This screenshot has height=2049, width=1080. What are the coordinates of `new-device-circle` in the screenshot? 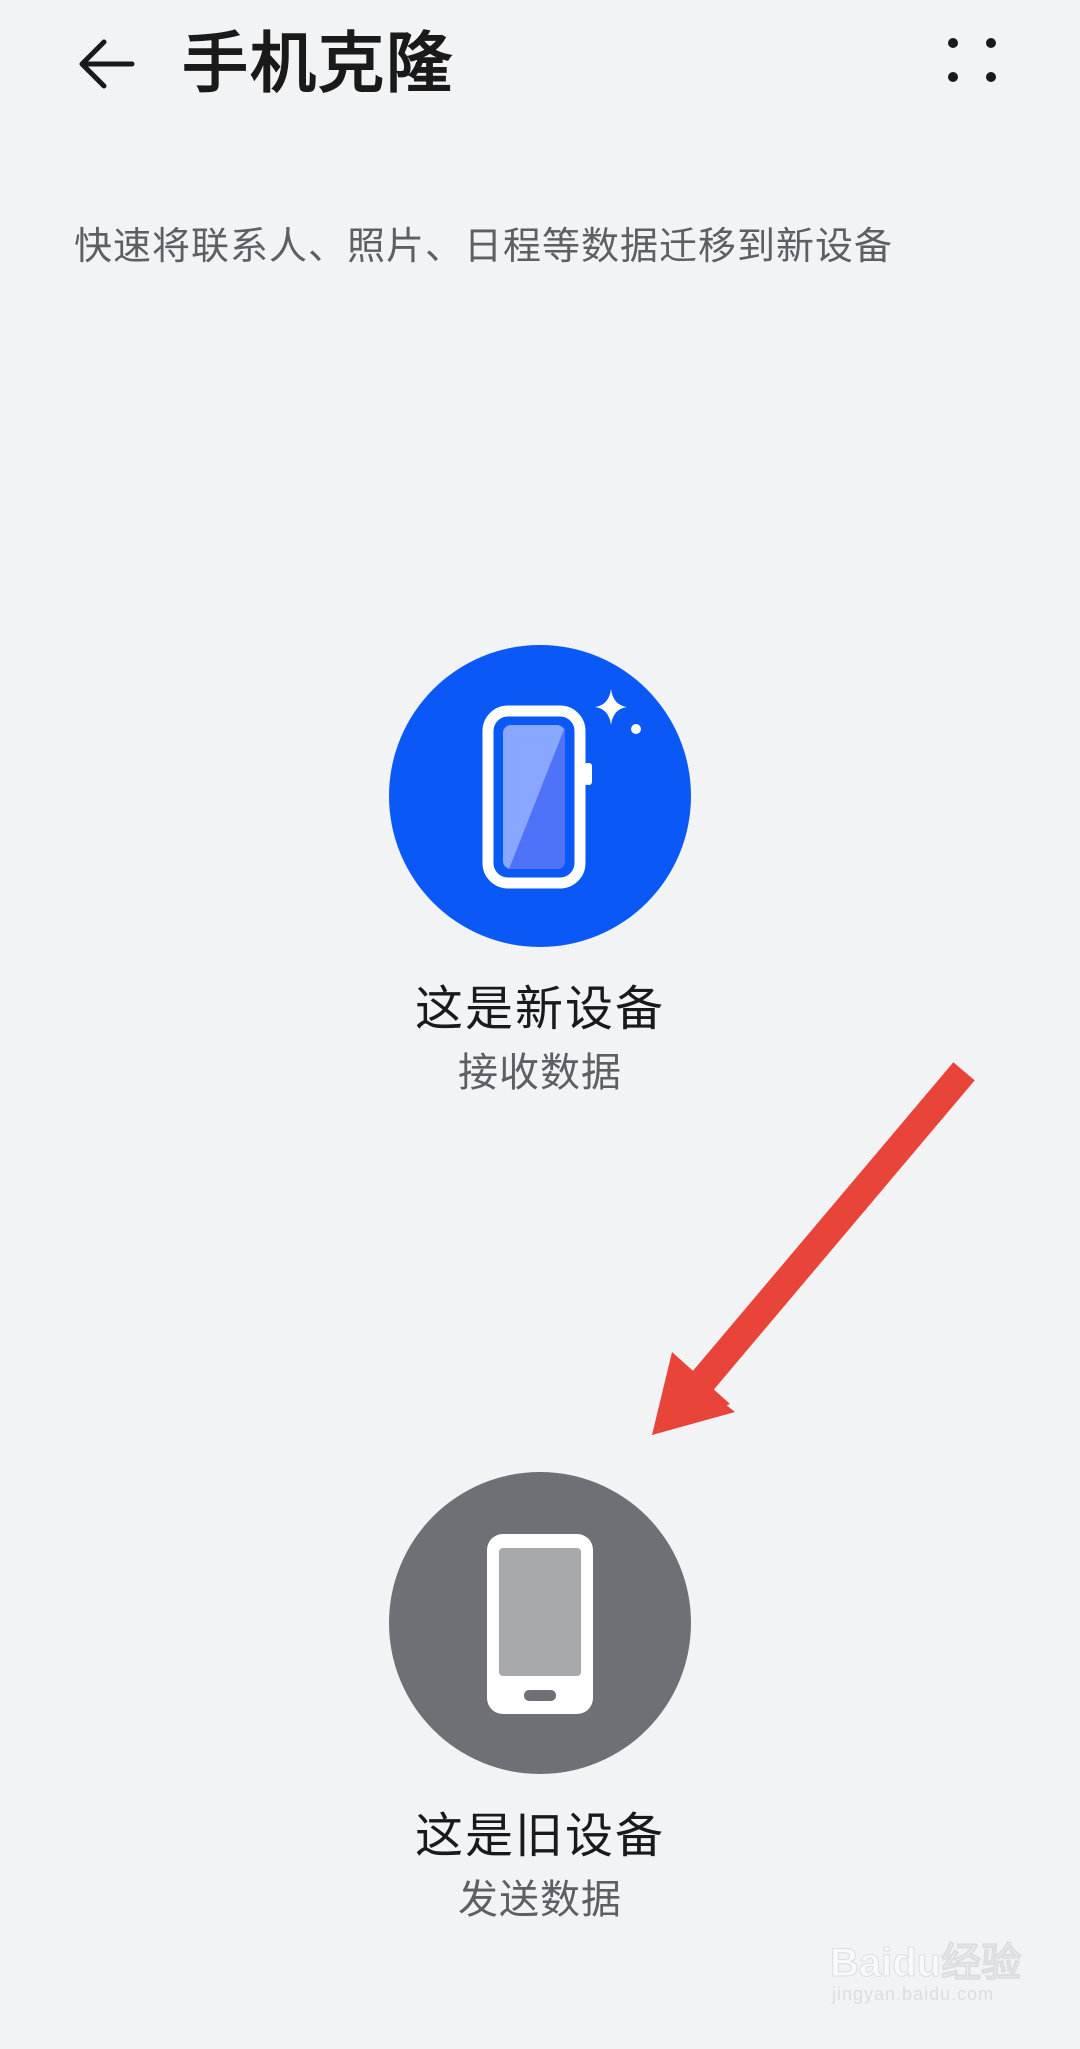 It's located at (540, 796).